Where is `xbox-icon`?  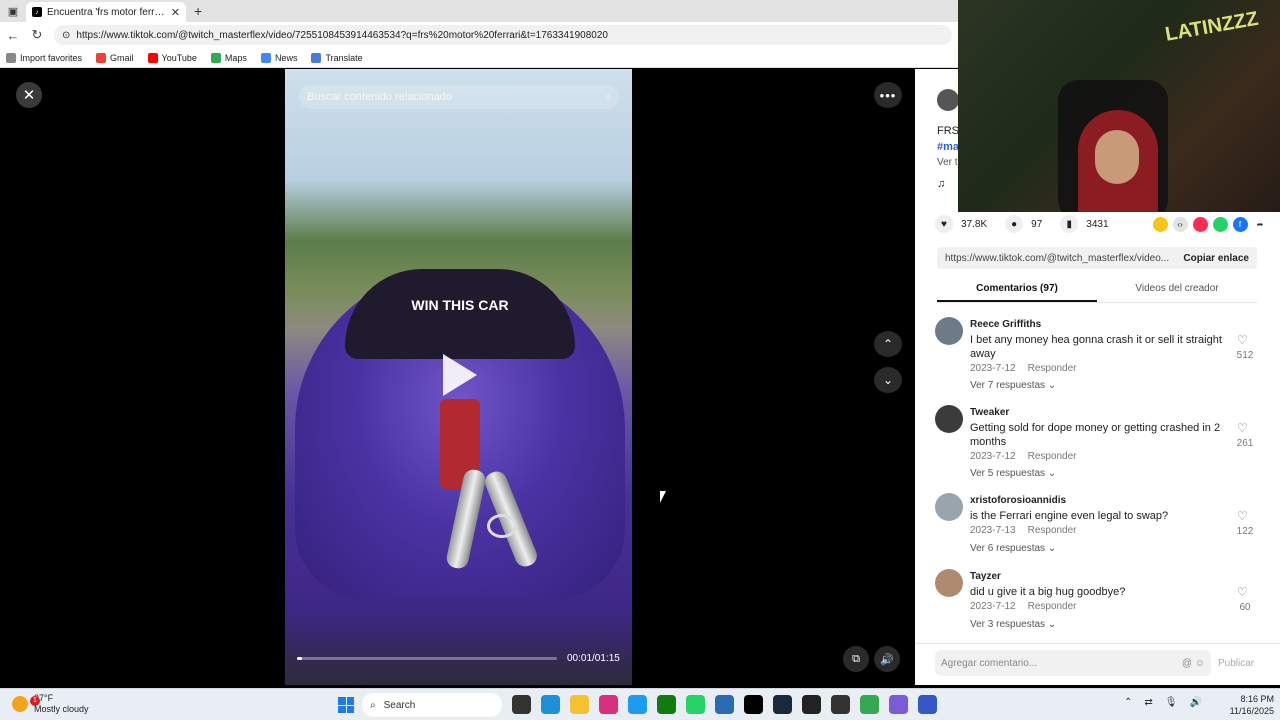
xbox-icon is located at coordinates (666, 704).